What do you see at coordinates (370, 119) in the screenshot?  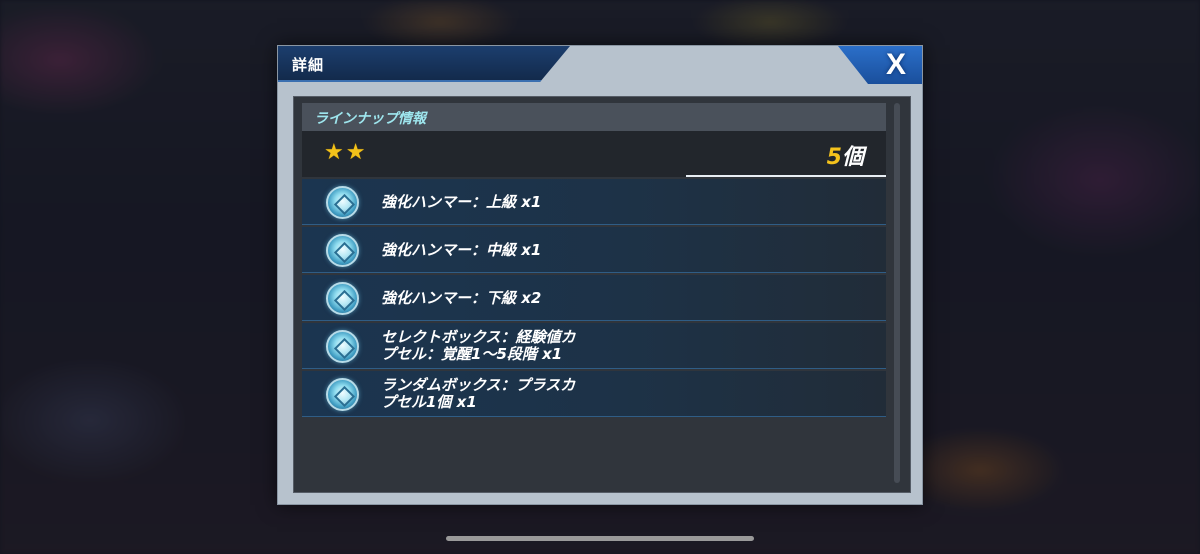 I see `section-title: ラインナップ情報` at bounding box center [370, 119].